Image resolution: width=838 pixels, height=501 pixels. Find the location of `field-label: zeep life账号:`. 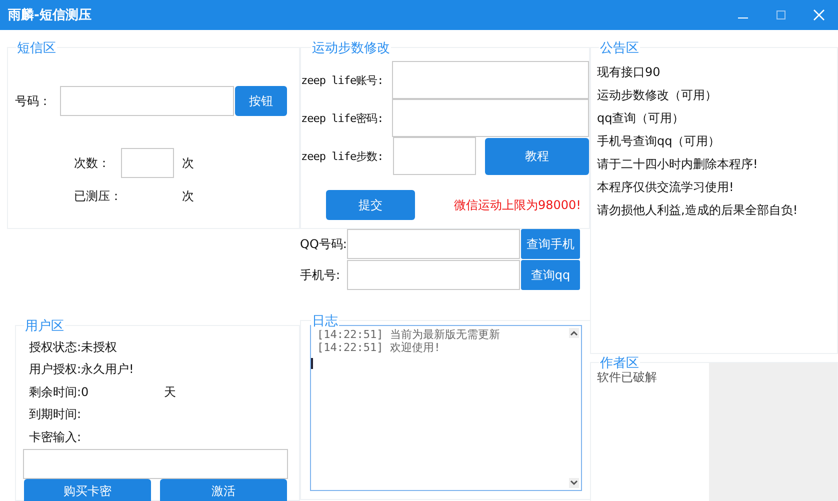

field-label: zeep life账号: is located at coordinates (342, 80).